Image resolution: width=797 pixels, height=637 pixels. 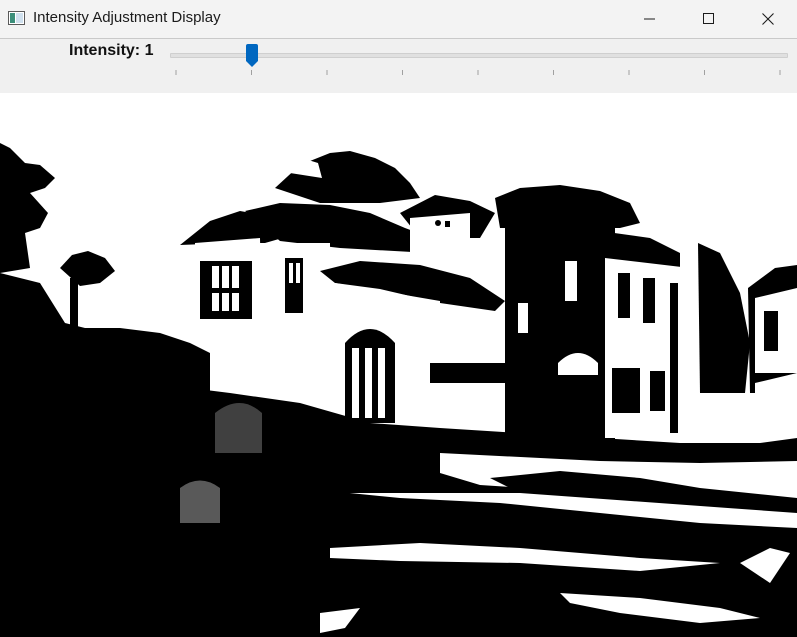 I want to click on slider-ticks, so click(x=478, y=72).